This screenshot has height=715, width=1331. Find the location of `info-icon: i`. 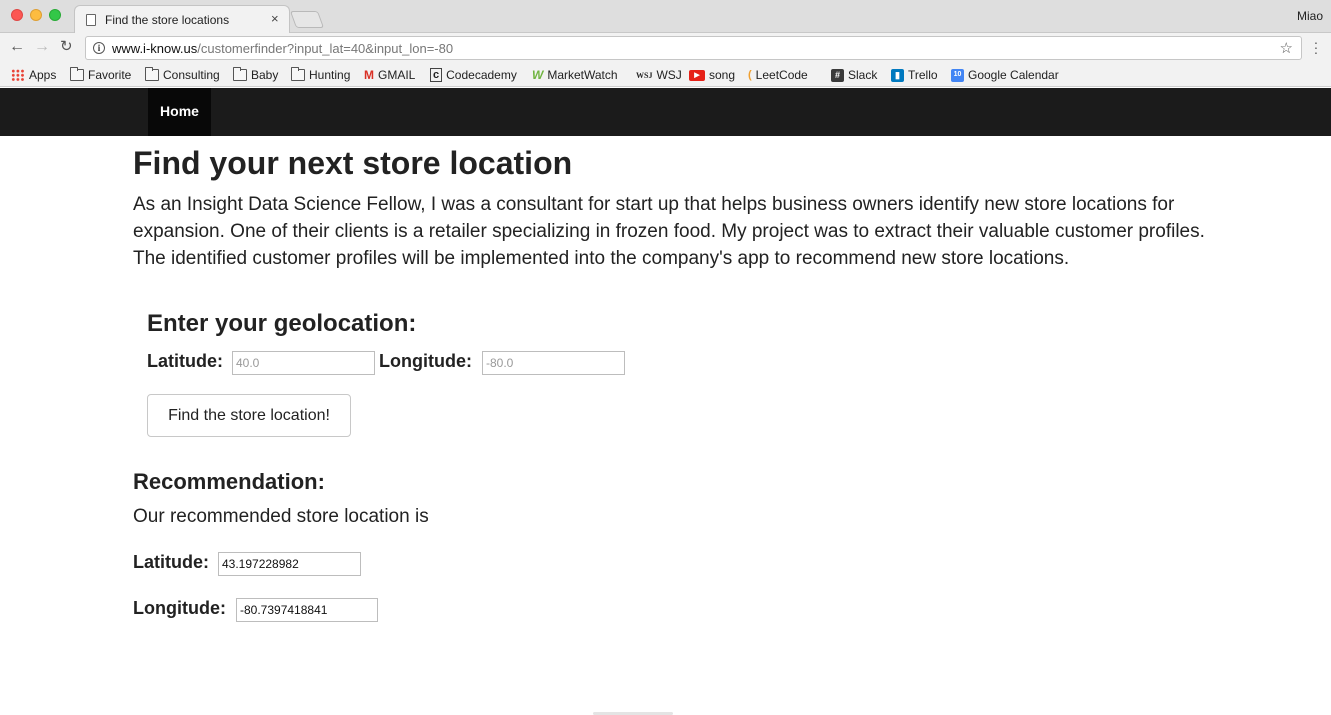

info-icon: i is located at coordinates (99, 48).